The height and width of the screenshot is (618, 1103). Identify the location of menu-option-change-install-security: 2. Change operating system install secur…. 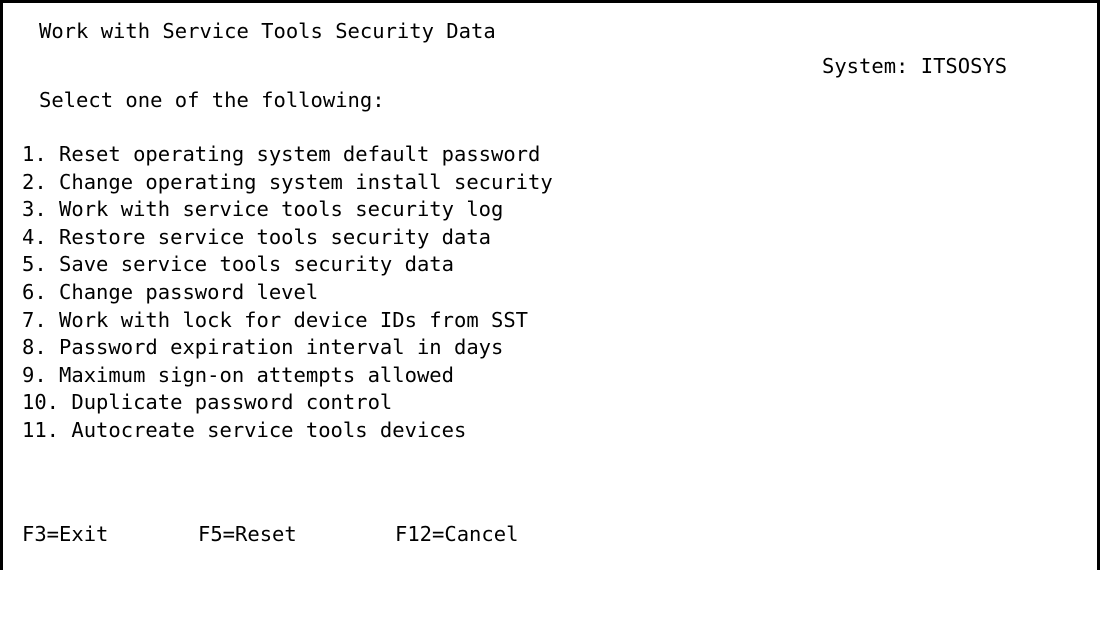
(287, 183).